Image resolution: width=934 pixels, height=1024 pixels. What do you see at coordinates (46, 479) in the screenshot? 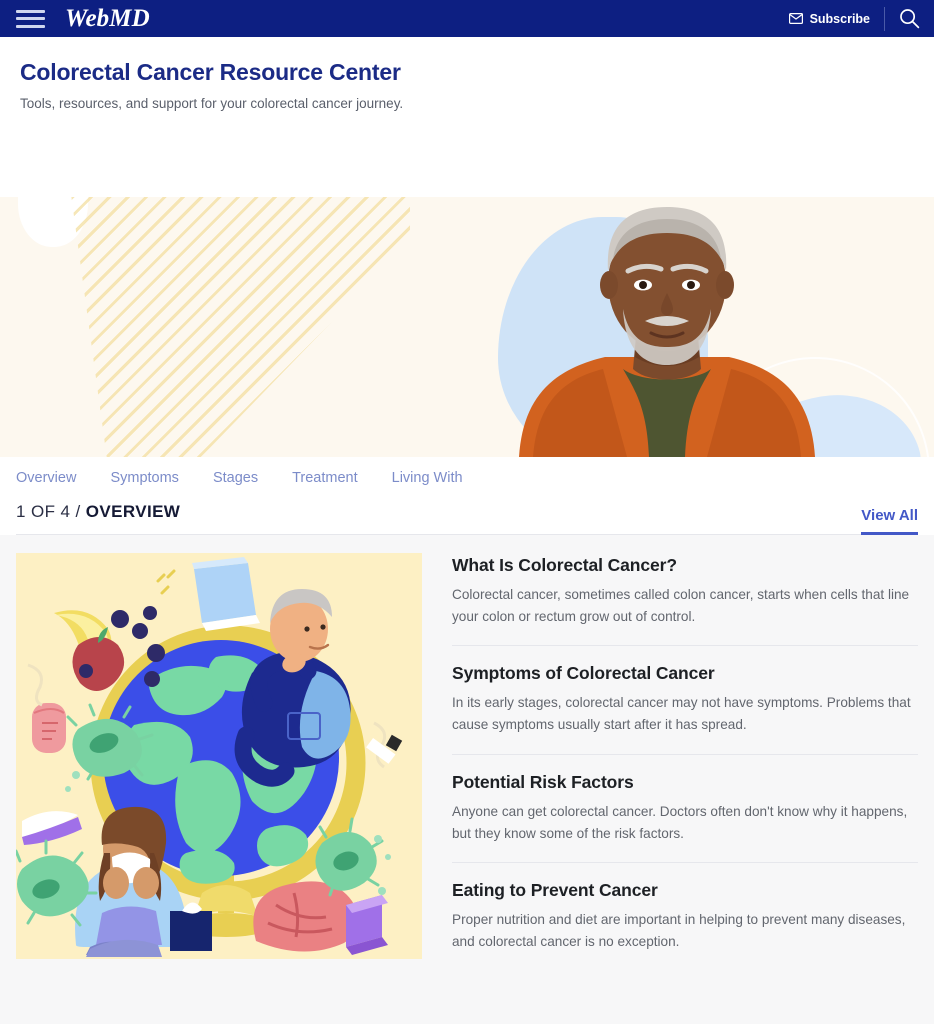
I see `tab-overview: Overview` at bounding box center [46, 479].